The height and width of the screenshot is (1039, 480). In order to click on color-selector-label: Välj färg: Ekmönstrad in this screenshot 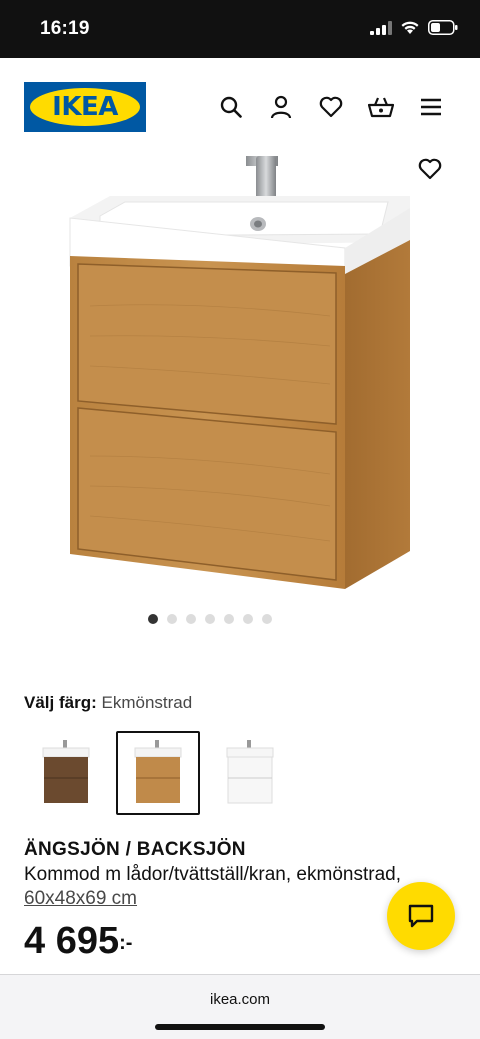, I will do `click(108, 703)`.